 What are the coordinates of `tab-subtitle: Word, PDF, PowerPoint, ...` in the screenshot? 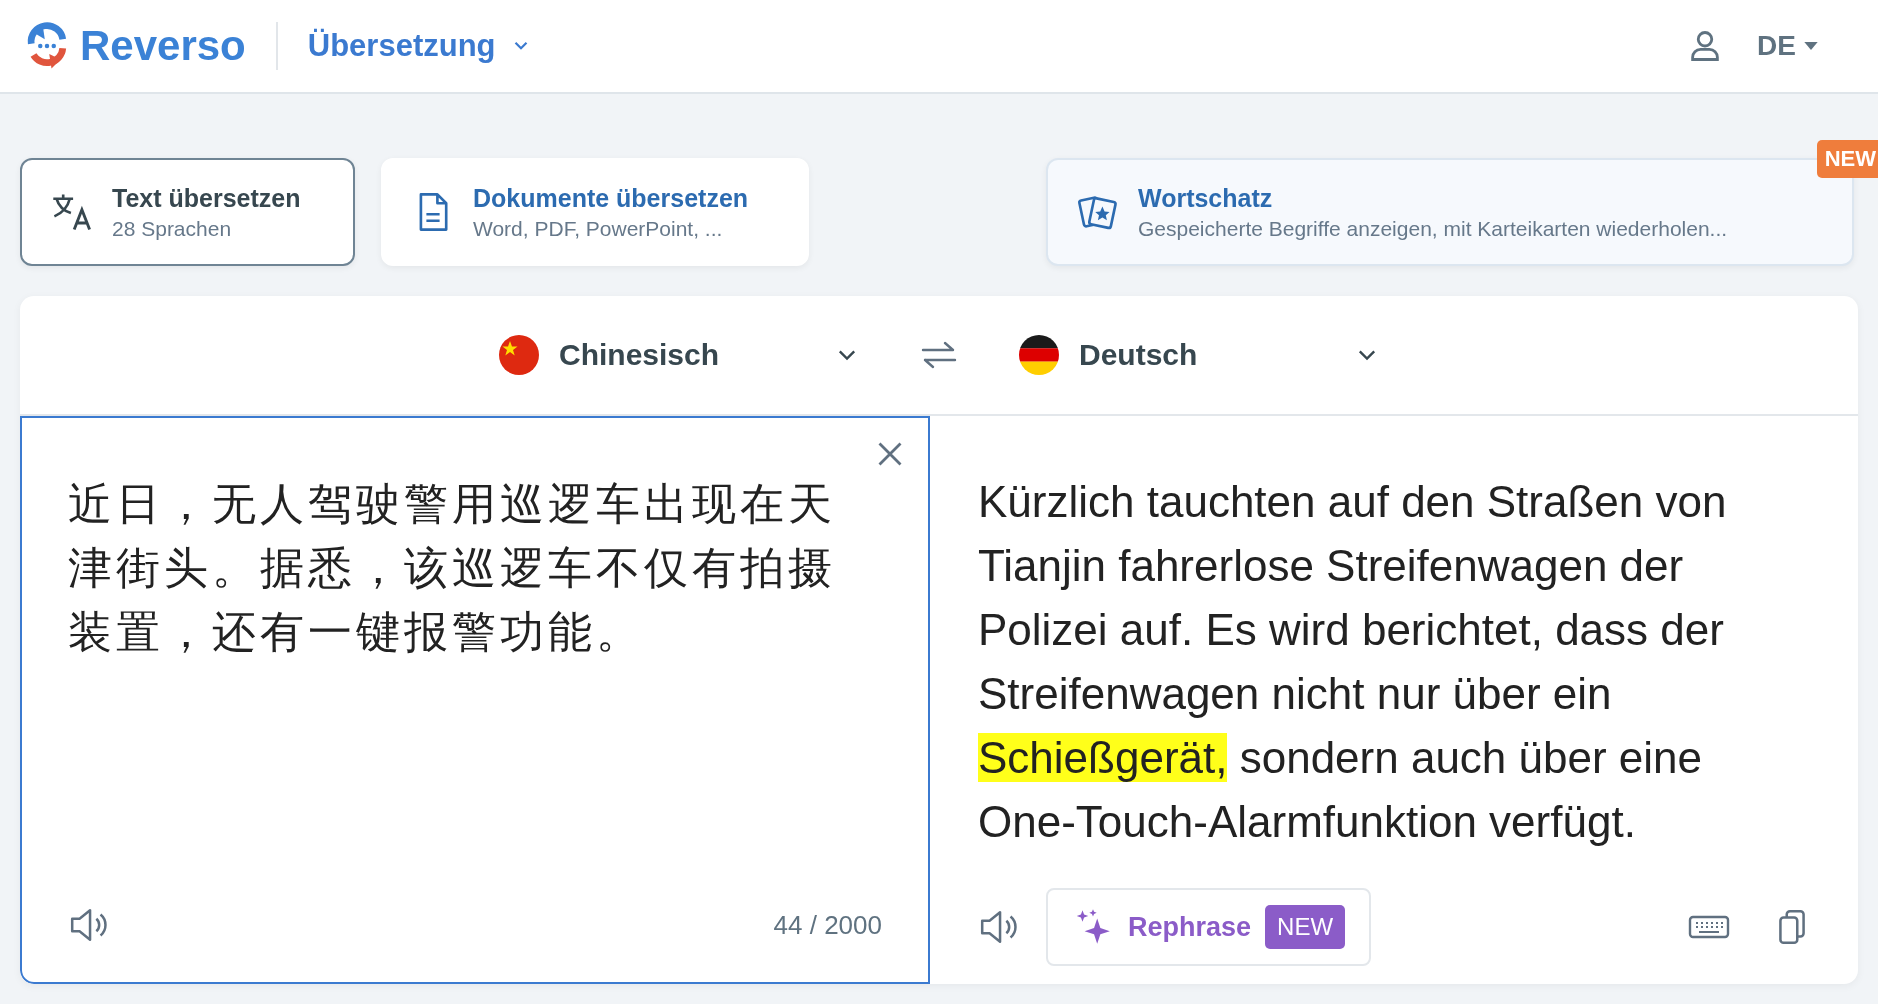 It's located at (598, 228).